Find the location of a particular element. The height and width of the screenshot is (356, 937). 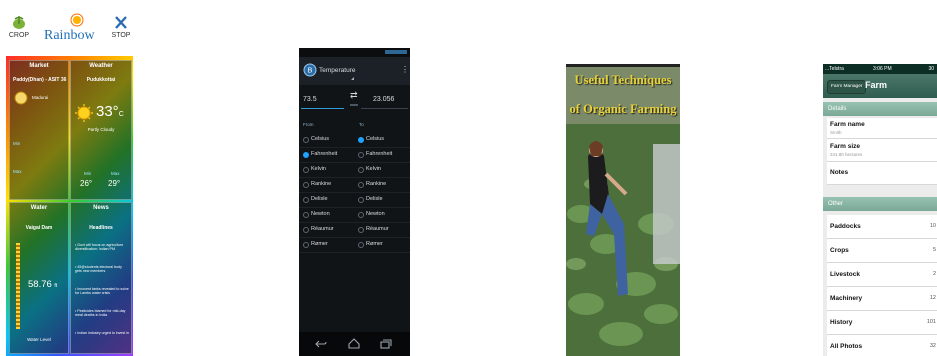

row-label: Crops is located at coordinates (839, 250).